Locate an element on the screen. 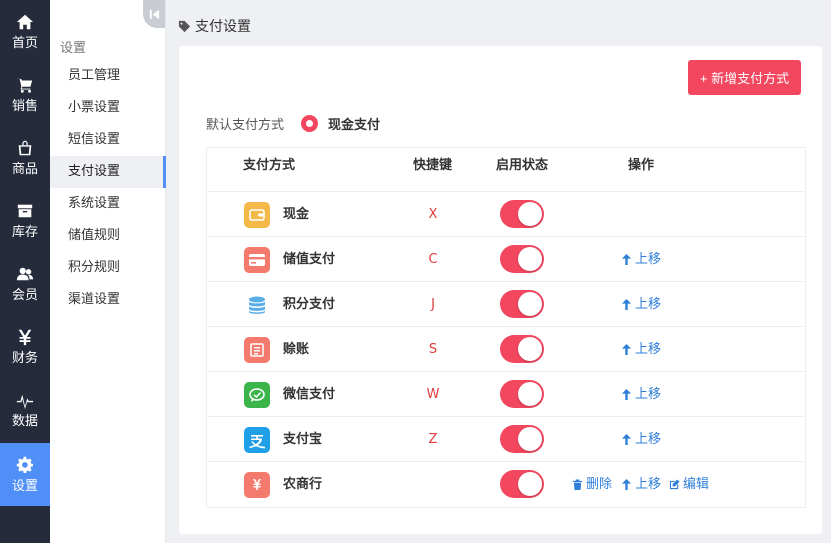 This screenshot has height=543, width=831. submenu-item-points: 积分规则 is located at coordinates (108, 268).